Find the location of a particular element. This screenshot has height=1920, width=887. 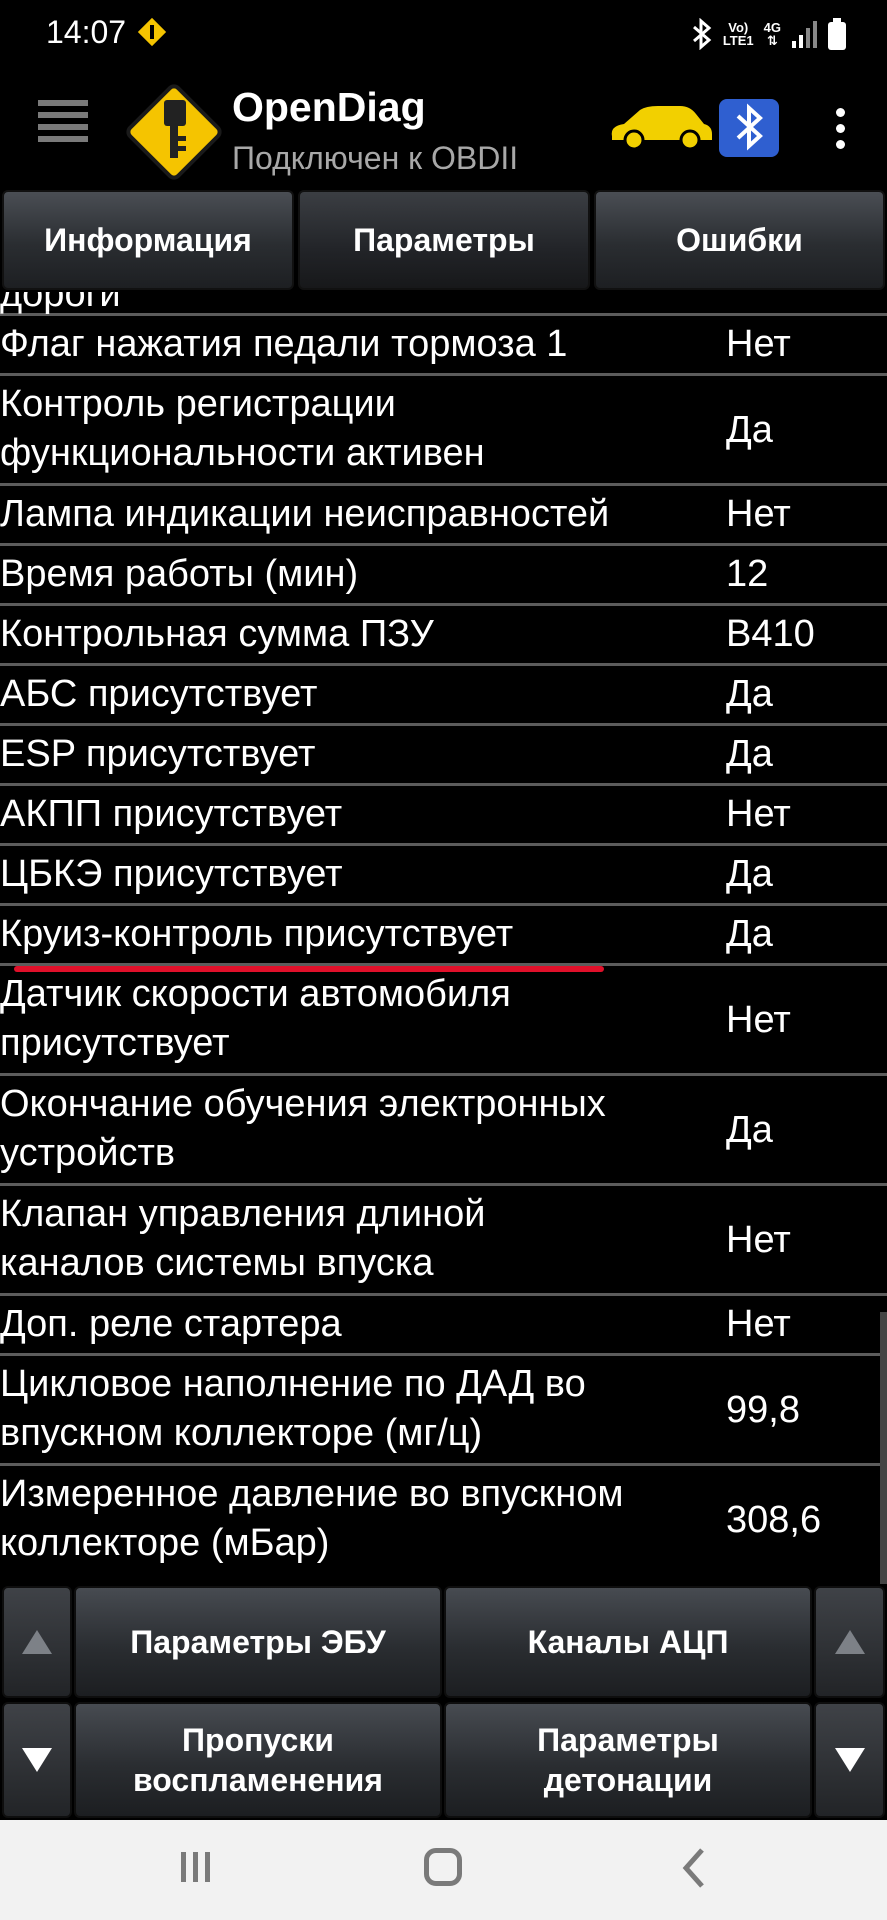

parameter-name: Круиз-контроль присутствует is located at coordinates (257, 934).